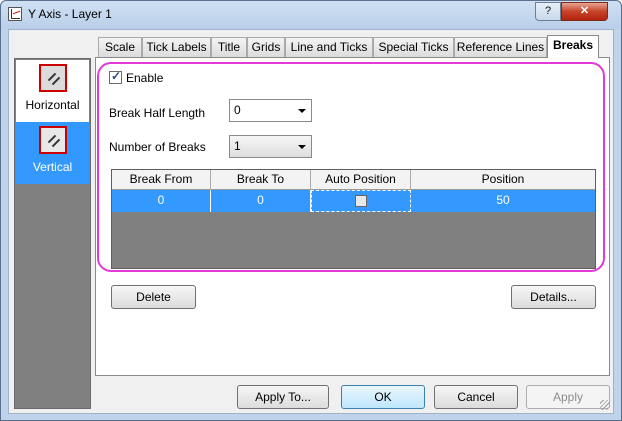  Describe the element at coordinates (52, 167) in the screenshot. I see `axis-item-label: Vertical` at that location.